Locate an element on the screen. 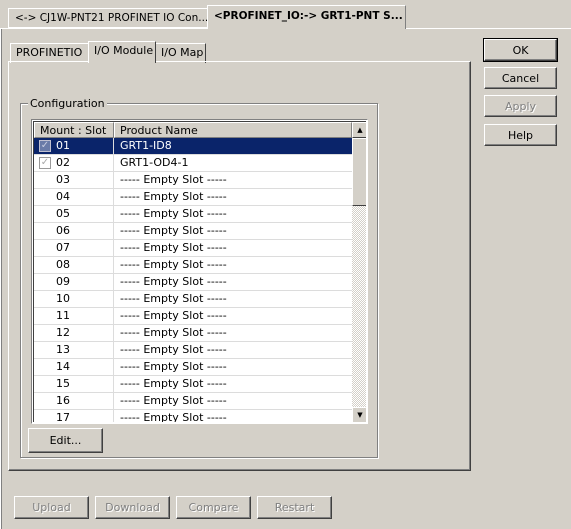 This screenshot has height=529, width=571. column-header-slot: Mount : Slot is located at coordinates (74, 130).